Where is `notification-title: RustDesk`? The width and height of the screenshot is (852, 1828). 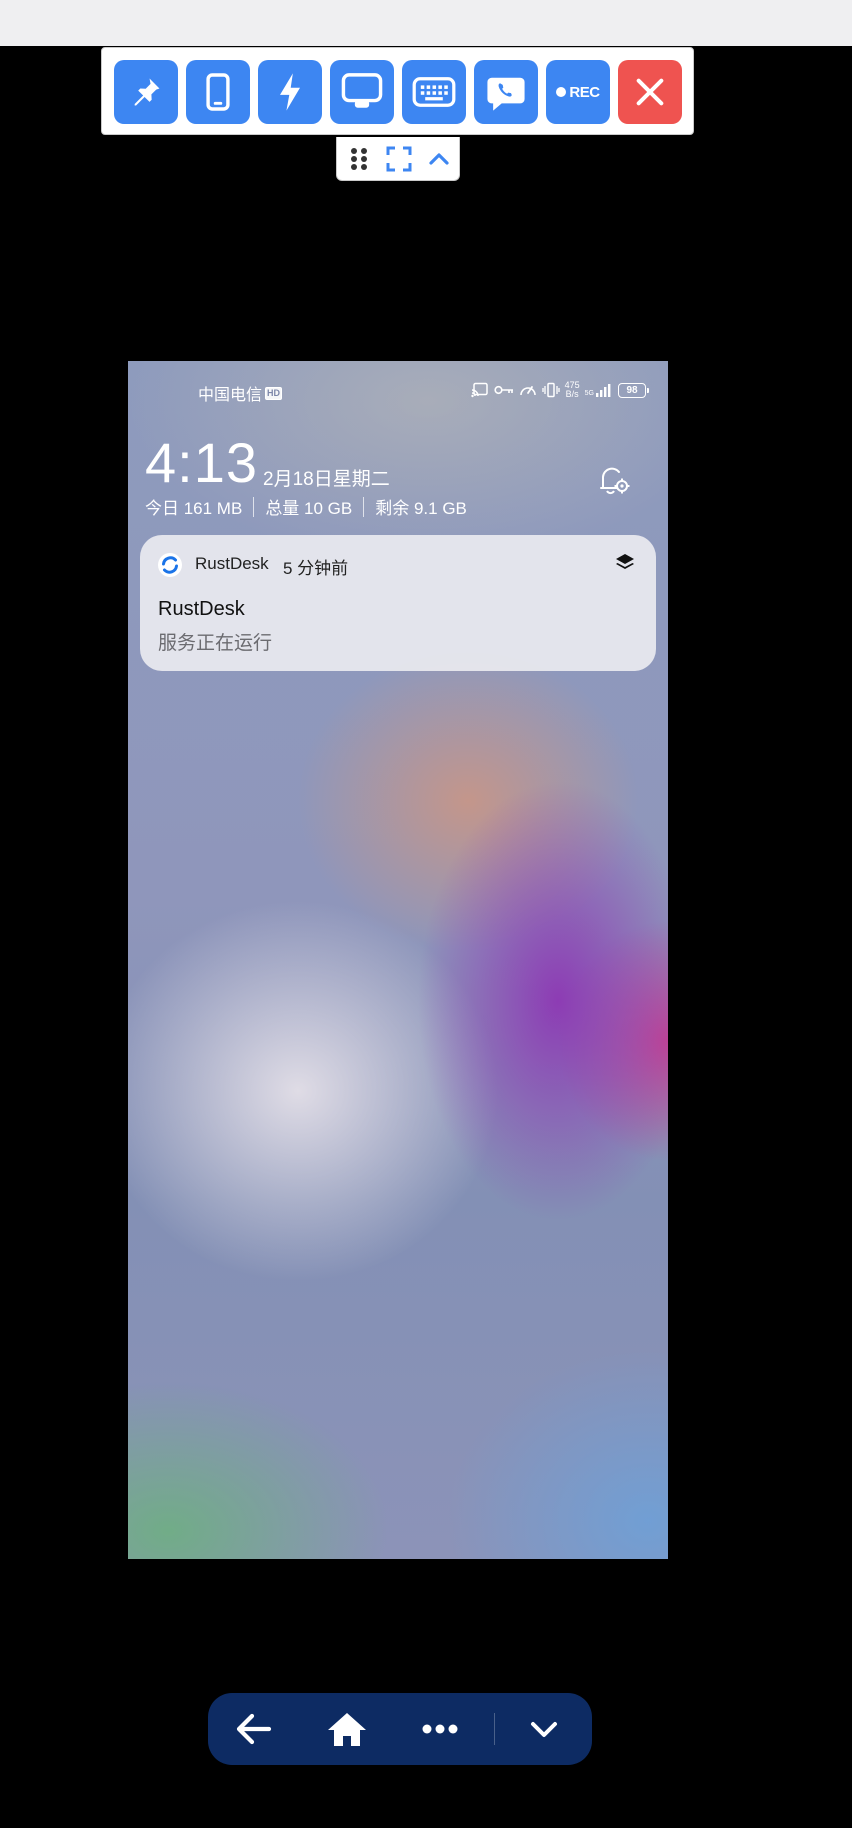 notification-title: RustDesk is located at coordinates (201, 609).